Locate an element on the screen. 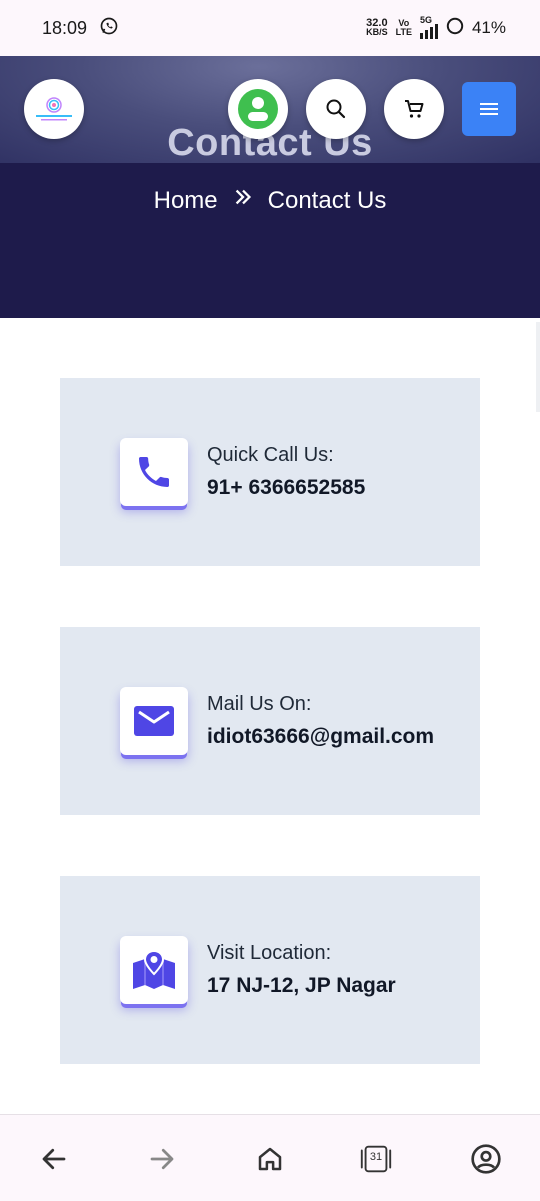  tabs-button: 31 is located at coordinates (376, 1159).